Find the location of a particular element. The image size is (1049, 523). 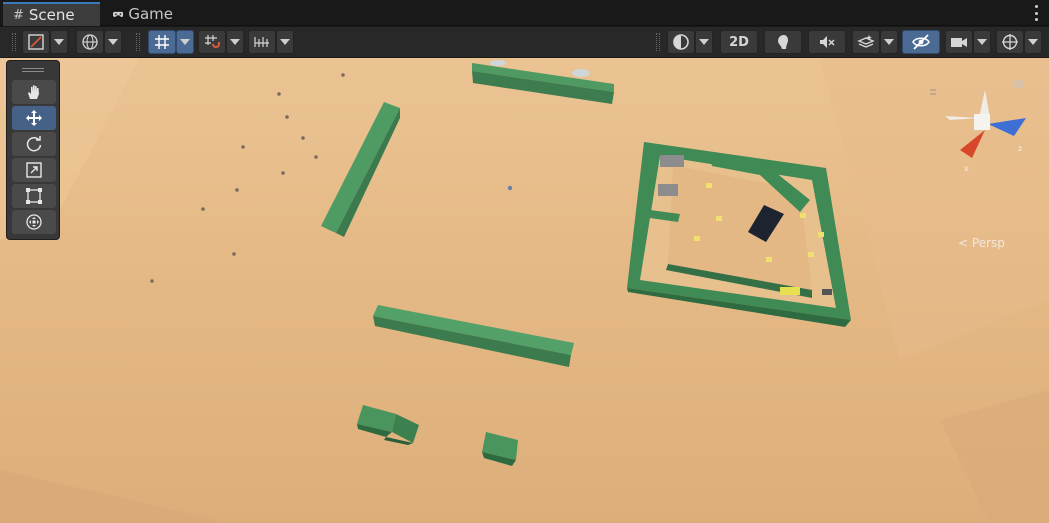

move-tool-button is located at coordinates (34, 118).